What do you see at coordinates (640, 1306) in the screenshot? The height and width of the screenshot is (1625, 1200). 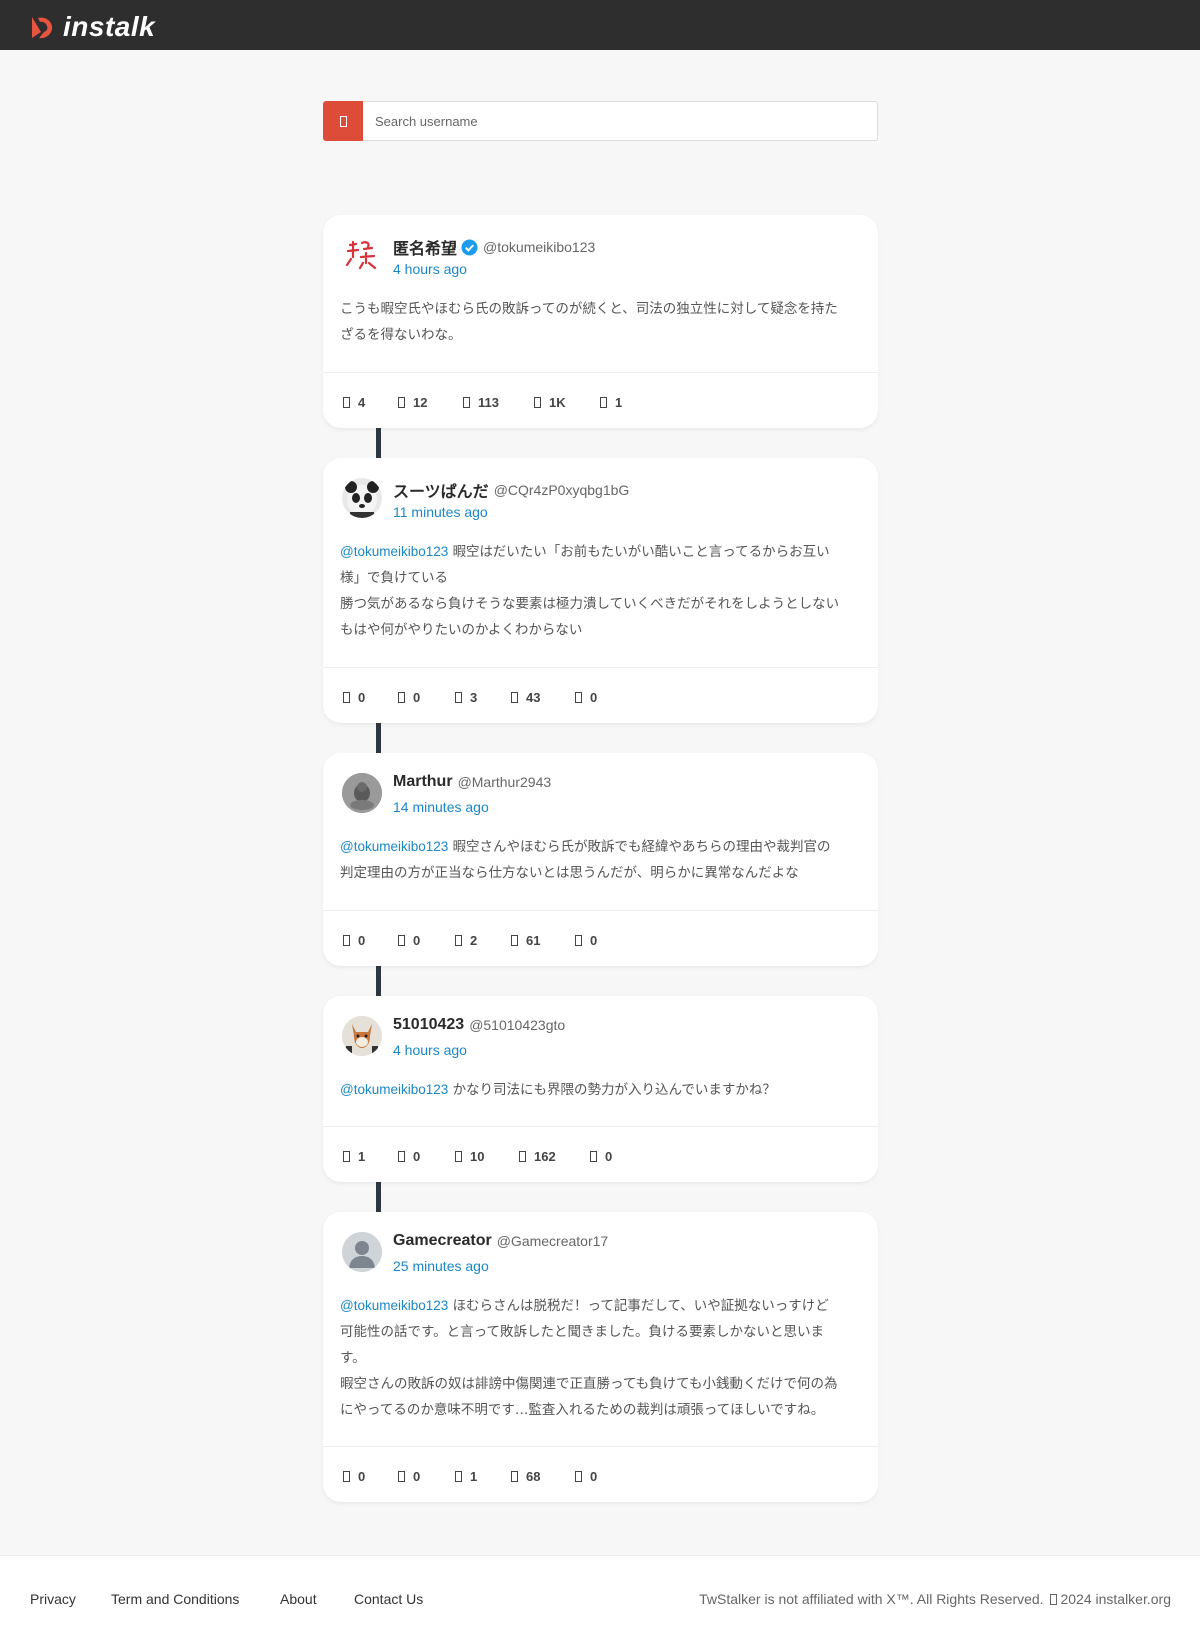 I see `post-text-line: ほむらさんは脱税だ！って記事だして、いや証拠ないっすけど` at bounding box center [640, 1306].